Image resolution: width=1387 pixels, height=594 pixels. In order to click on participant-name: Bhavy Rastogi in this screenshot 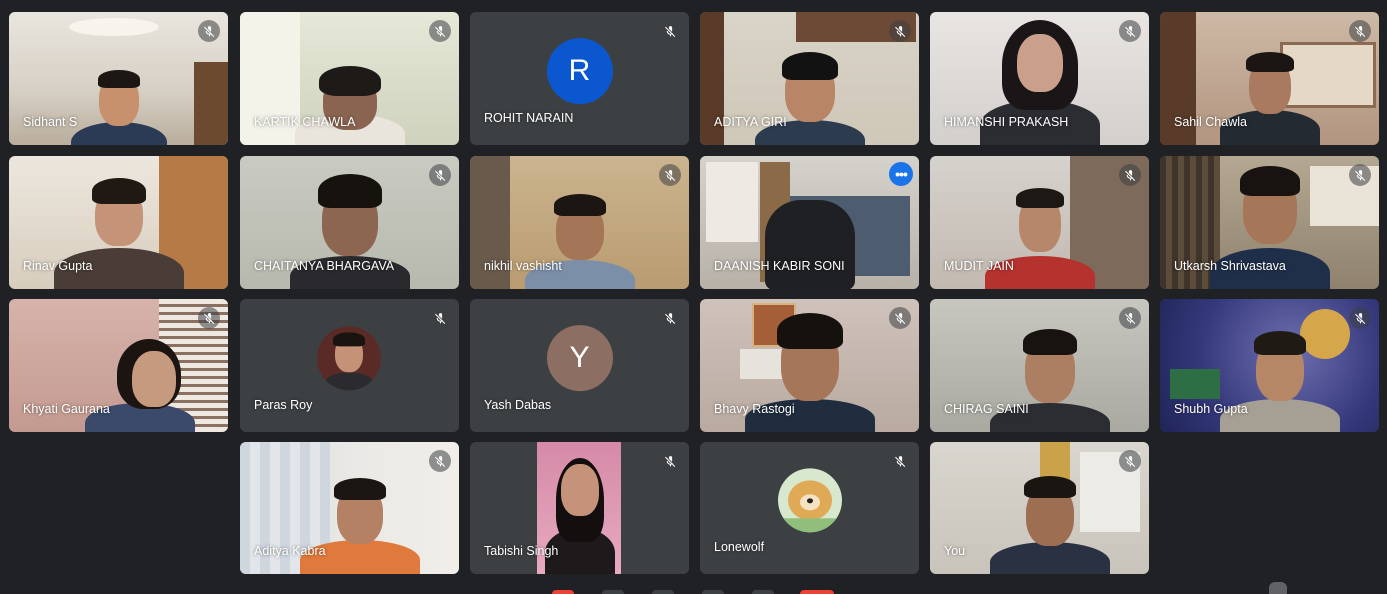, I will do `click(754, 409)`.